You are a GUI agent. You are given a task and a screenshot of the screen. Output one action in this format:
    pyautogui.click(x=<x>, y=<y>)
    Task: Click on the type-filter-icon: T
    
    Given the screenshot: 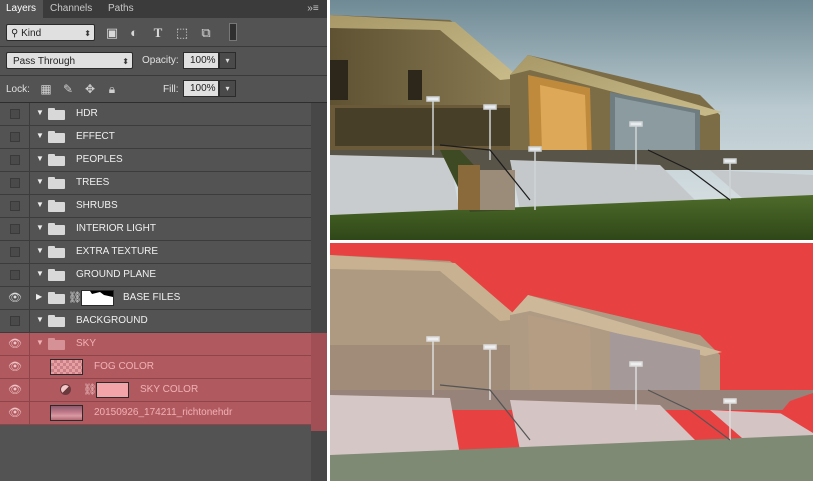 What is the action you would take?
    pyautogui.click(x=158, y=32)
    